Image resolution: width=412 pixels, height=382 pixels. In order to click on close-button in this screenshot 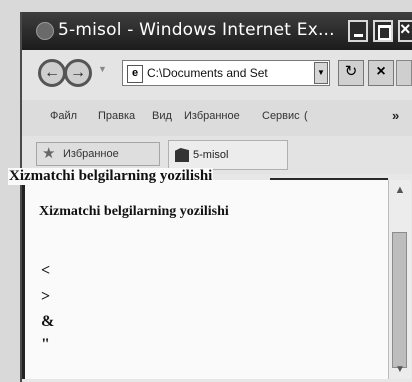, I will do `click(405, 30)`.